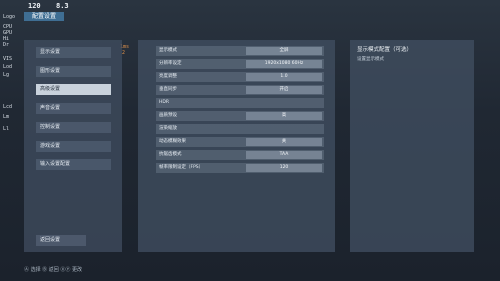  What do you see at coordinates (73, 52) in the screenshot?
I see `sidebar-item-display: 显示设置` at bounding box center [73, 52].